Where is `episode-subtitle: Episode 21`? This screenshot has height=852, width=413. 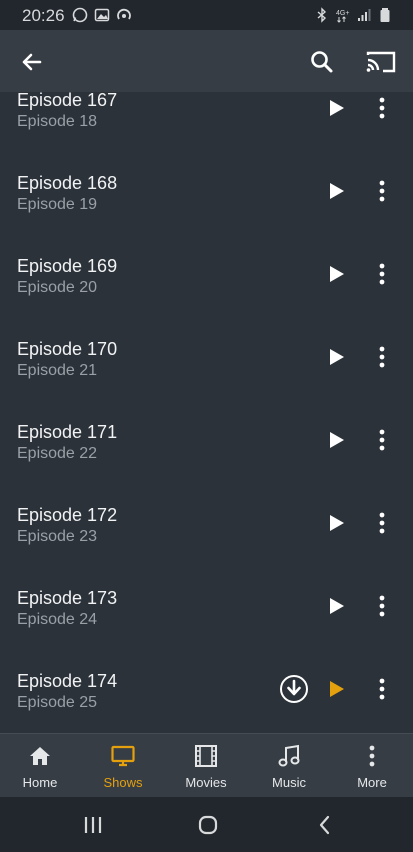
episode-subtitle: Episode 21 is located at coordinates (57, 370).